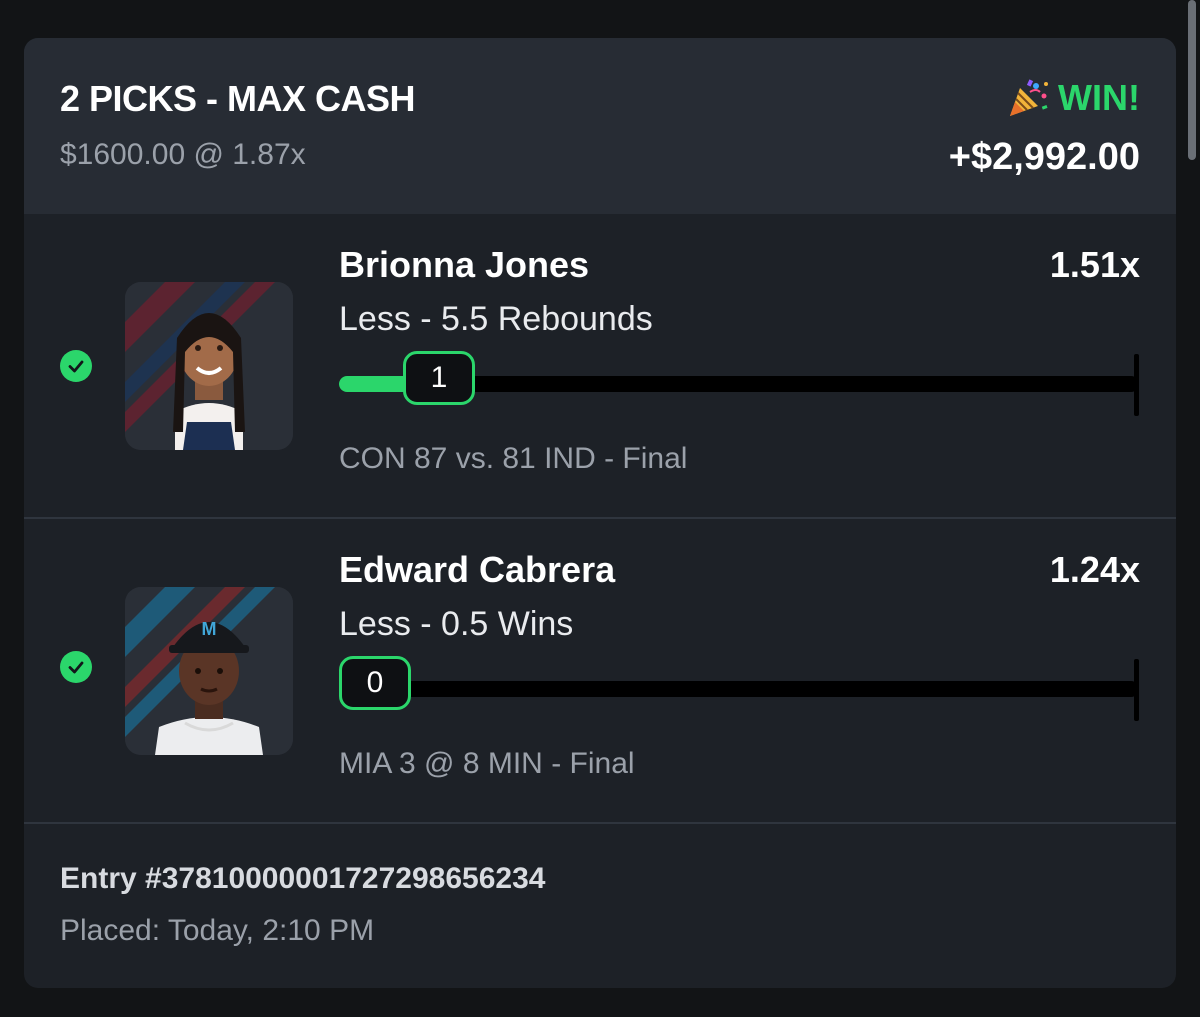 The width and height of the screenshot is (1200, 1017). Describe the element at coordinates (303, 878) in the screenshot. I see `entry-number: Entry #3781000000172729865623​4` at that location.